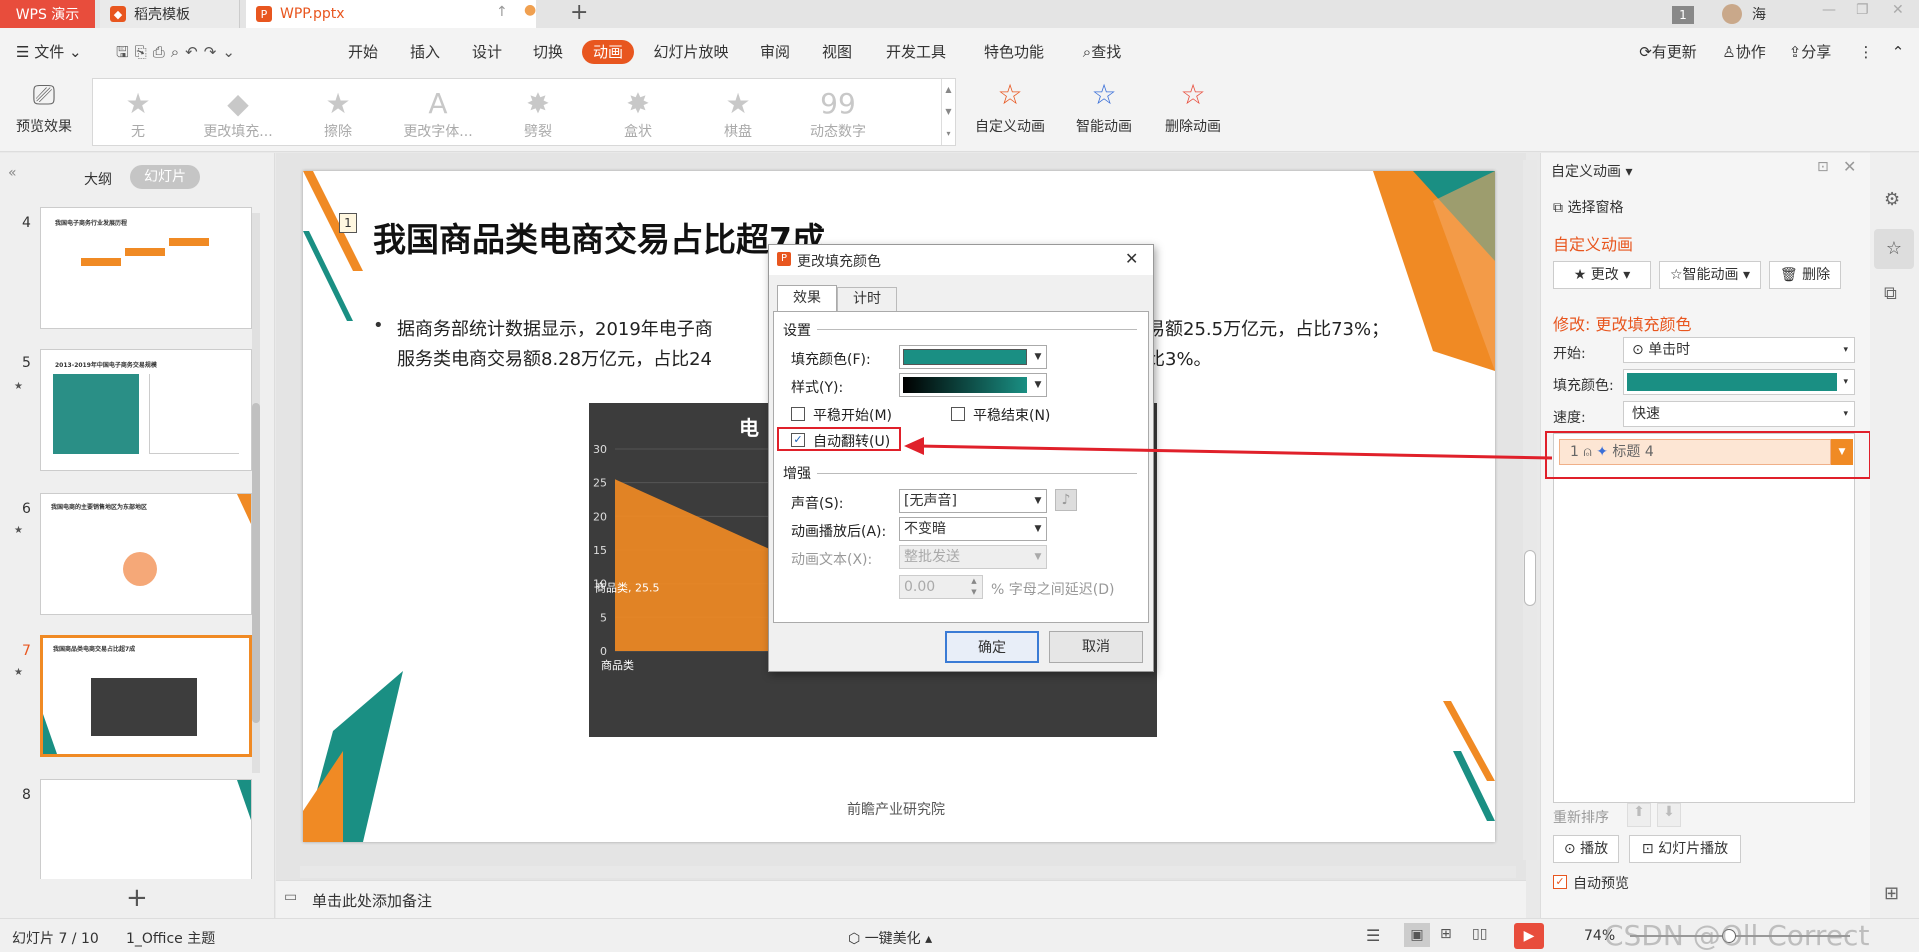 This screenshot has height=952, width=1919. I want to click on theme-name: 1_Office 主题, so click(170, 938).